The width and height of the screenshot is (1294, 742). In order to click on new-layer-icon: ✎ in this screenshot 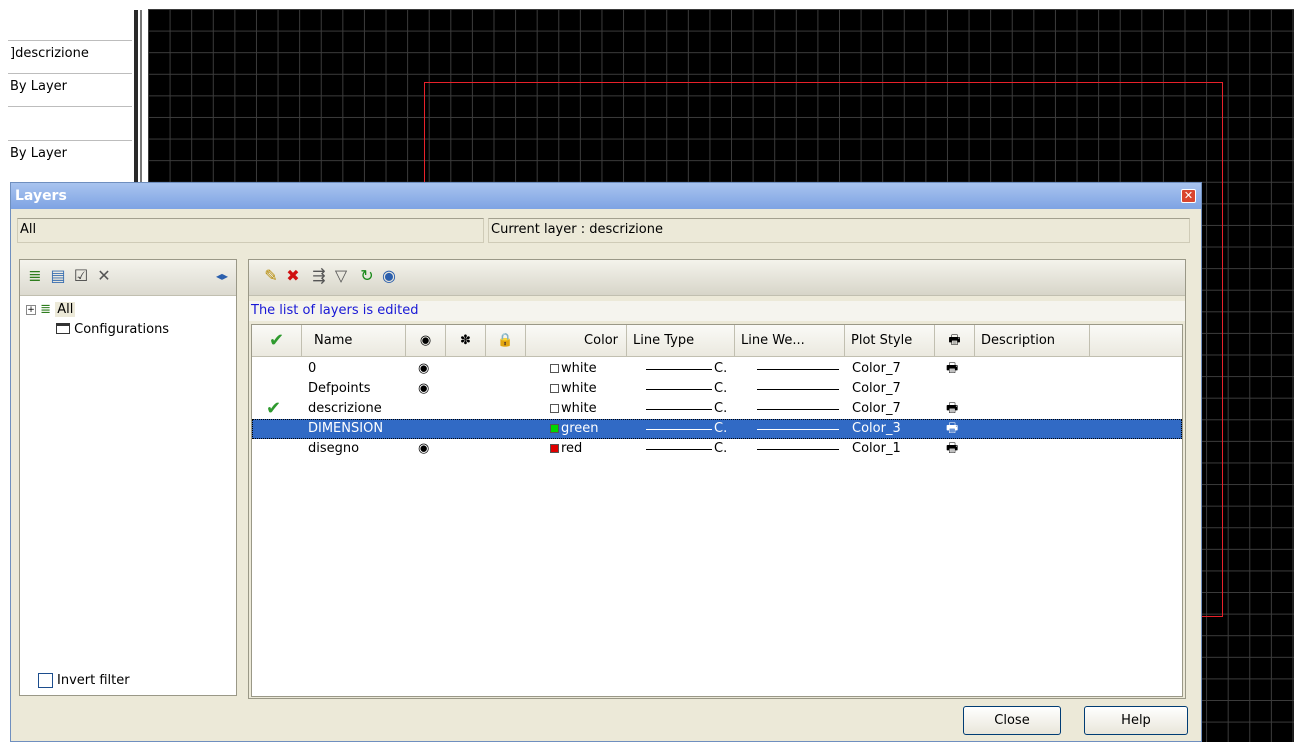, I will do `click(271, 276)`.